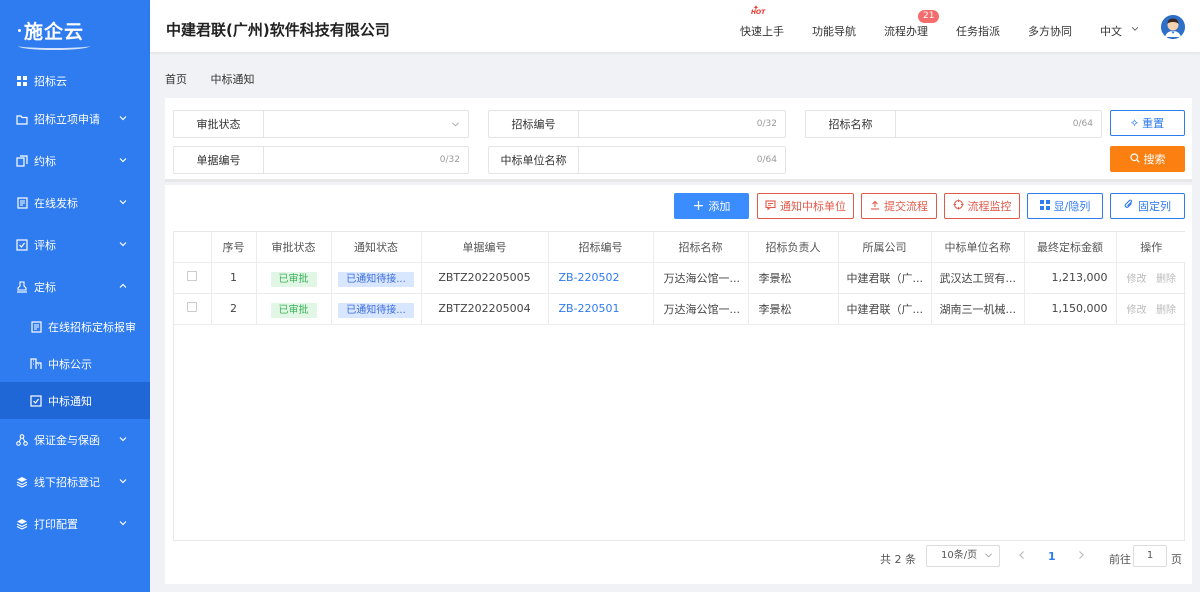 The height and width of the screenshot is (592, 1200). I want to click on breadcrumb-home: 首页, so click(176, 79).